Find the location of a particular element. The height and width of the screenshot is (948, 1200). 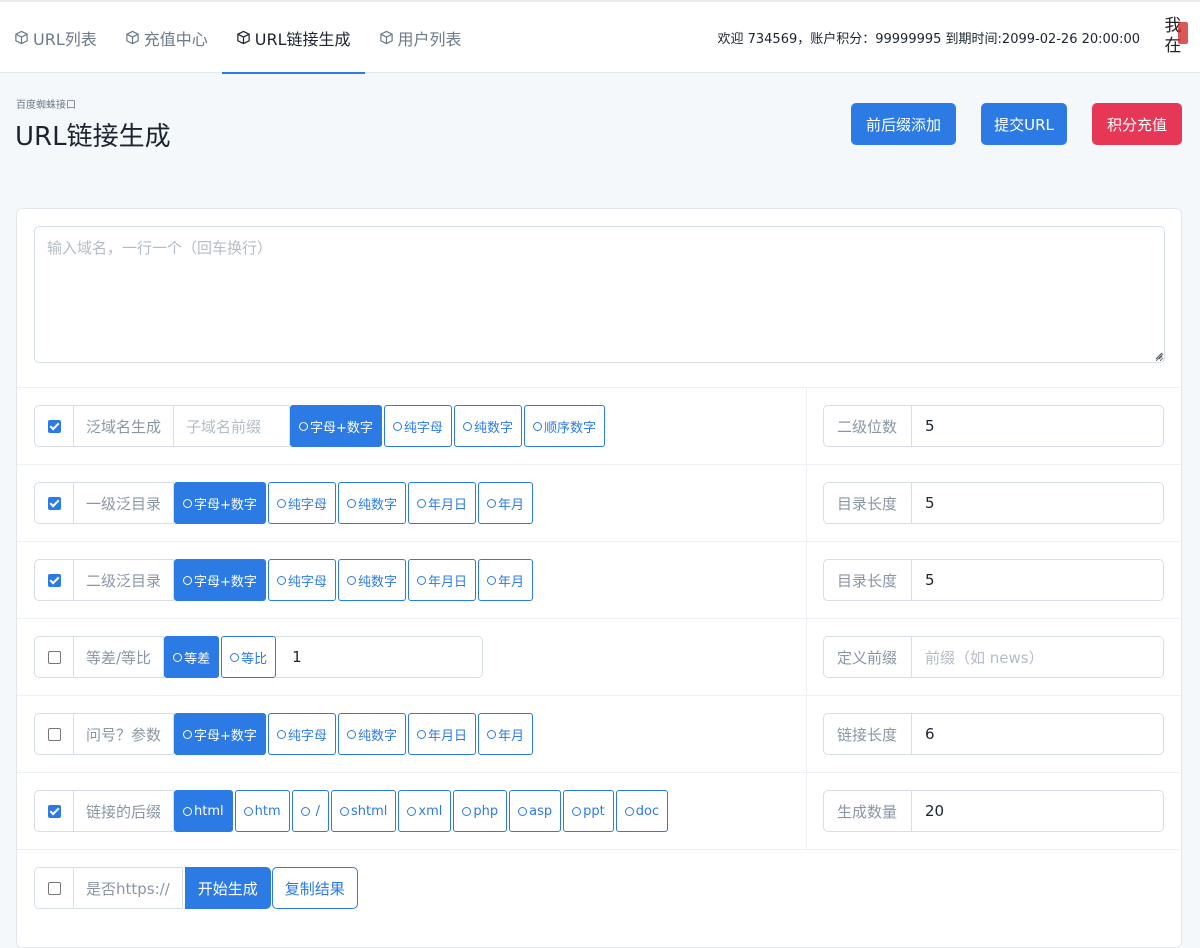

nav-user-list: 用户列表 is located at coordinates (420, 37).